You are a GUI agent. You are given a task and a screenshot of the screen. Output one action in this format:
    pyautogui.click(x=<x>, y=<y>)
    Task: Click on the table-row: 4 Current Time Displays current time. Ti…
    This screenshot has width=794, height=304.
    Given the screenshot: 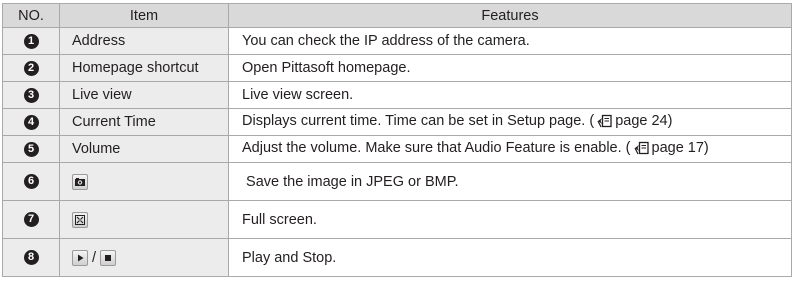 What is the action you would take?
    pyautogui.click(x=397, y=122)
    